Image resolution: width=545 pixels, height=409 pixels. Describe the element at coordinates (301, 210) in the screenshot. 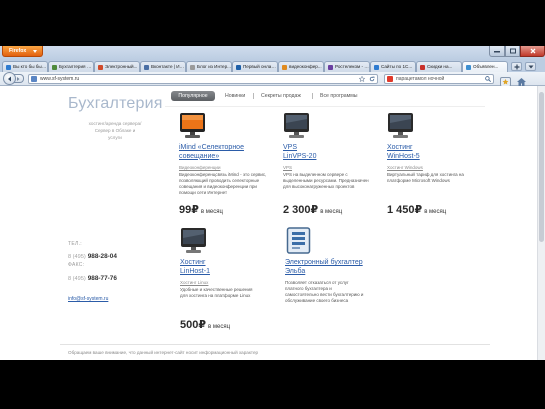

I see `price-value: 2 300₽` at that location.